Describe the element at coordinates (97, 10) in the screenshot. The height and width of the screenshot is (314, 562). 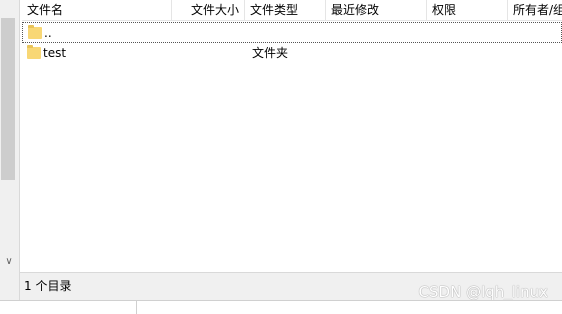
I see `column-header-filename: 文件名 ^` at that location.